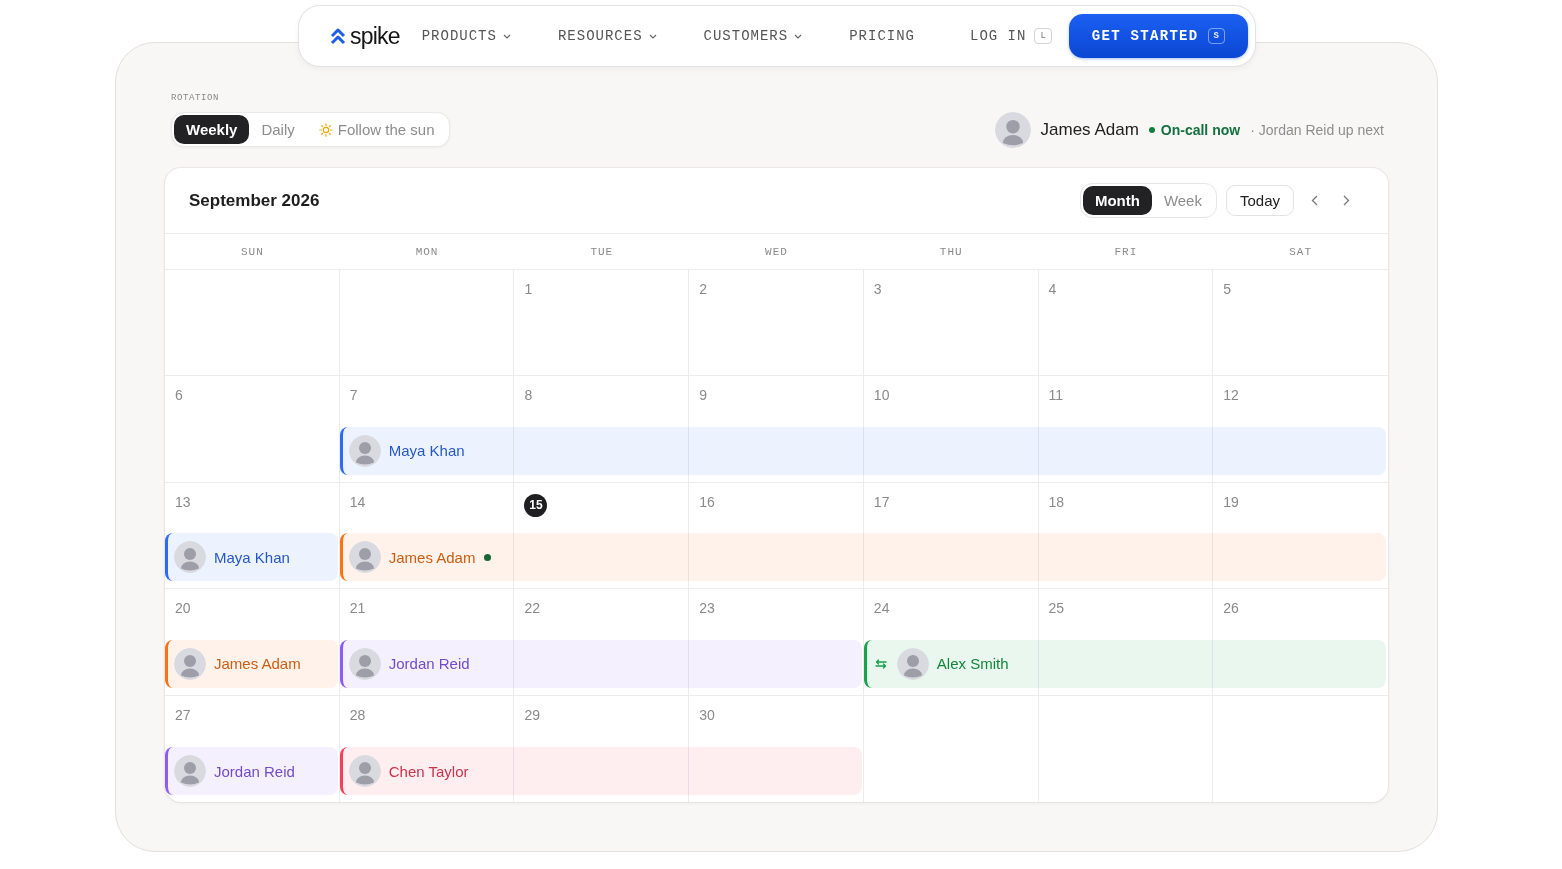  What do you see at coordinates (1056, 502) in the screenshot?
I see `day-number: 18` at bounding box center [1056, 502].